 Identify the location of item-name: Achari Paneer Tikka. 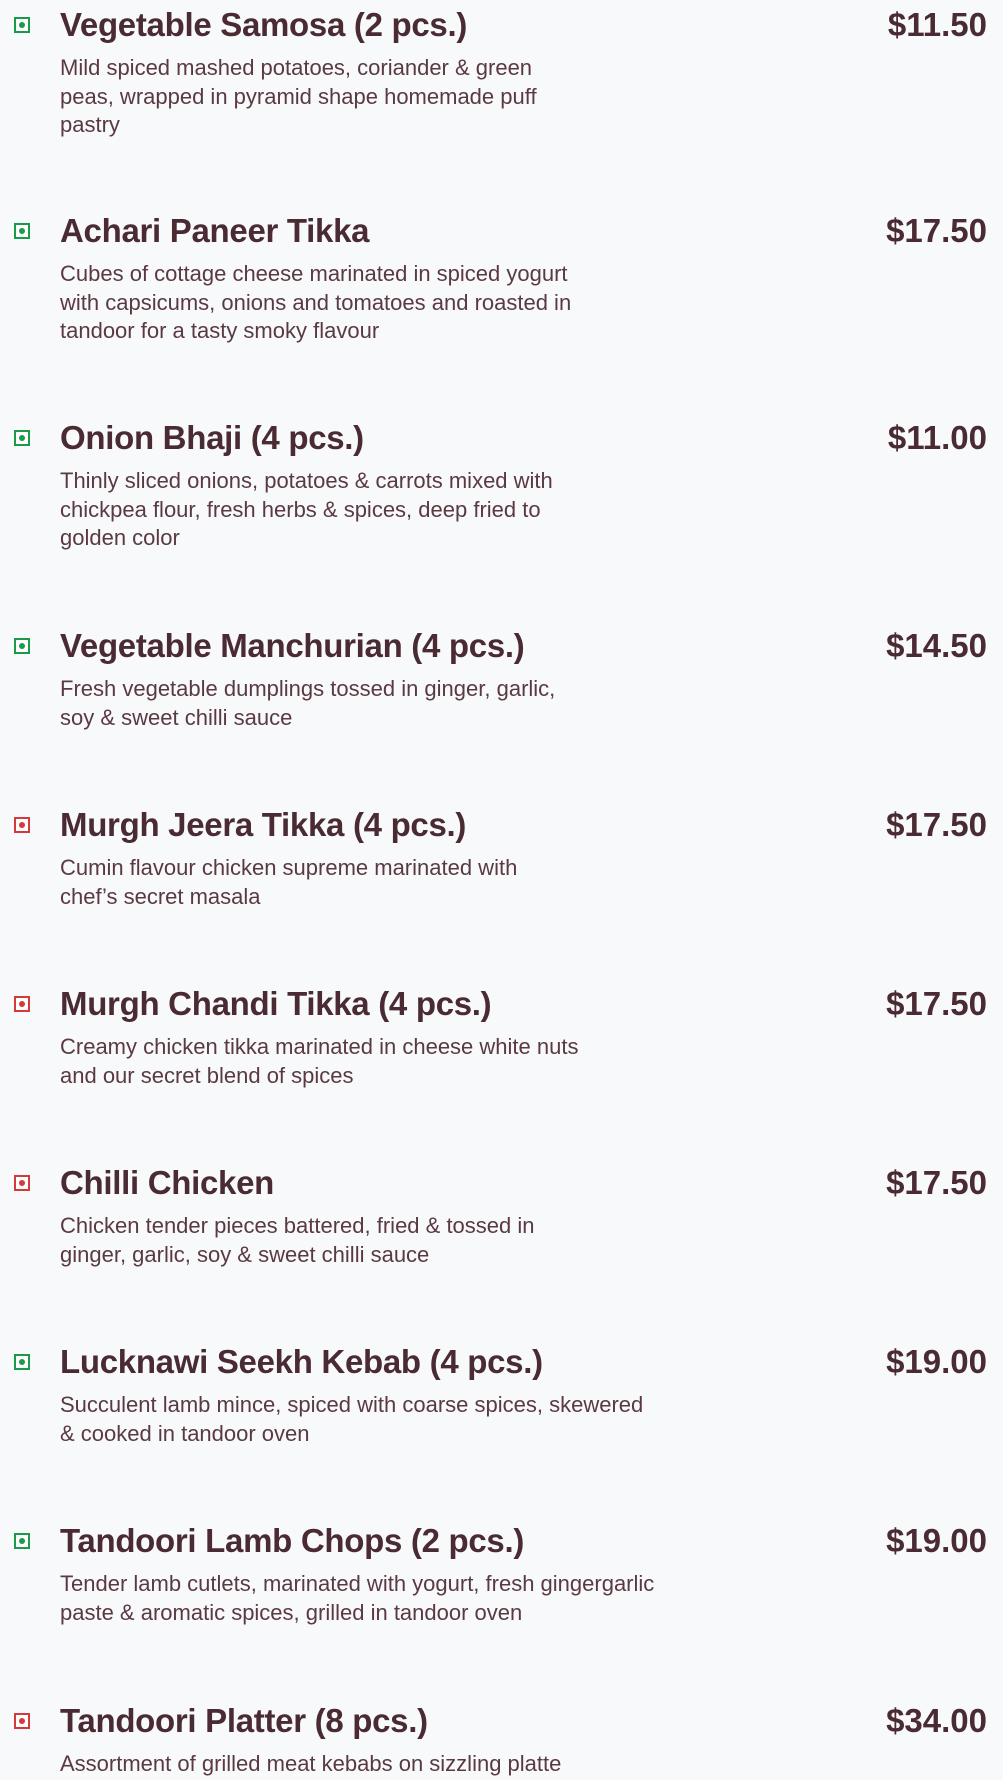
(215, 230).